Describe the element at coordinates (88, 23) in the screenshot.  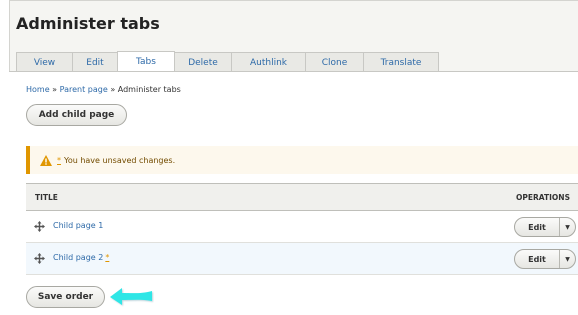
I see `page-title: Administer tabs` at that location.